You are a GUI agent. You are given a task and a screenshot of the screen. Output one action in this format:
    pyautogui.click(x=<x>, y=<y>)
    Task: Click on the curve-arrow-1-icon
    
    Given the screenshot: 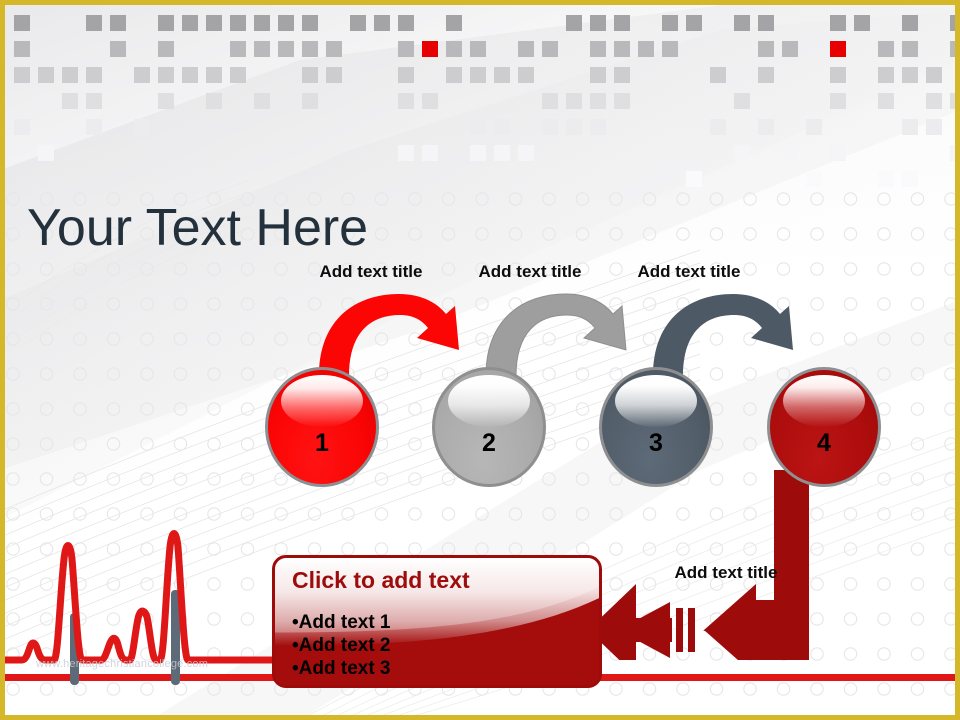 What is the action you would take?
    pyautogui.click(x=389, y=335)
    